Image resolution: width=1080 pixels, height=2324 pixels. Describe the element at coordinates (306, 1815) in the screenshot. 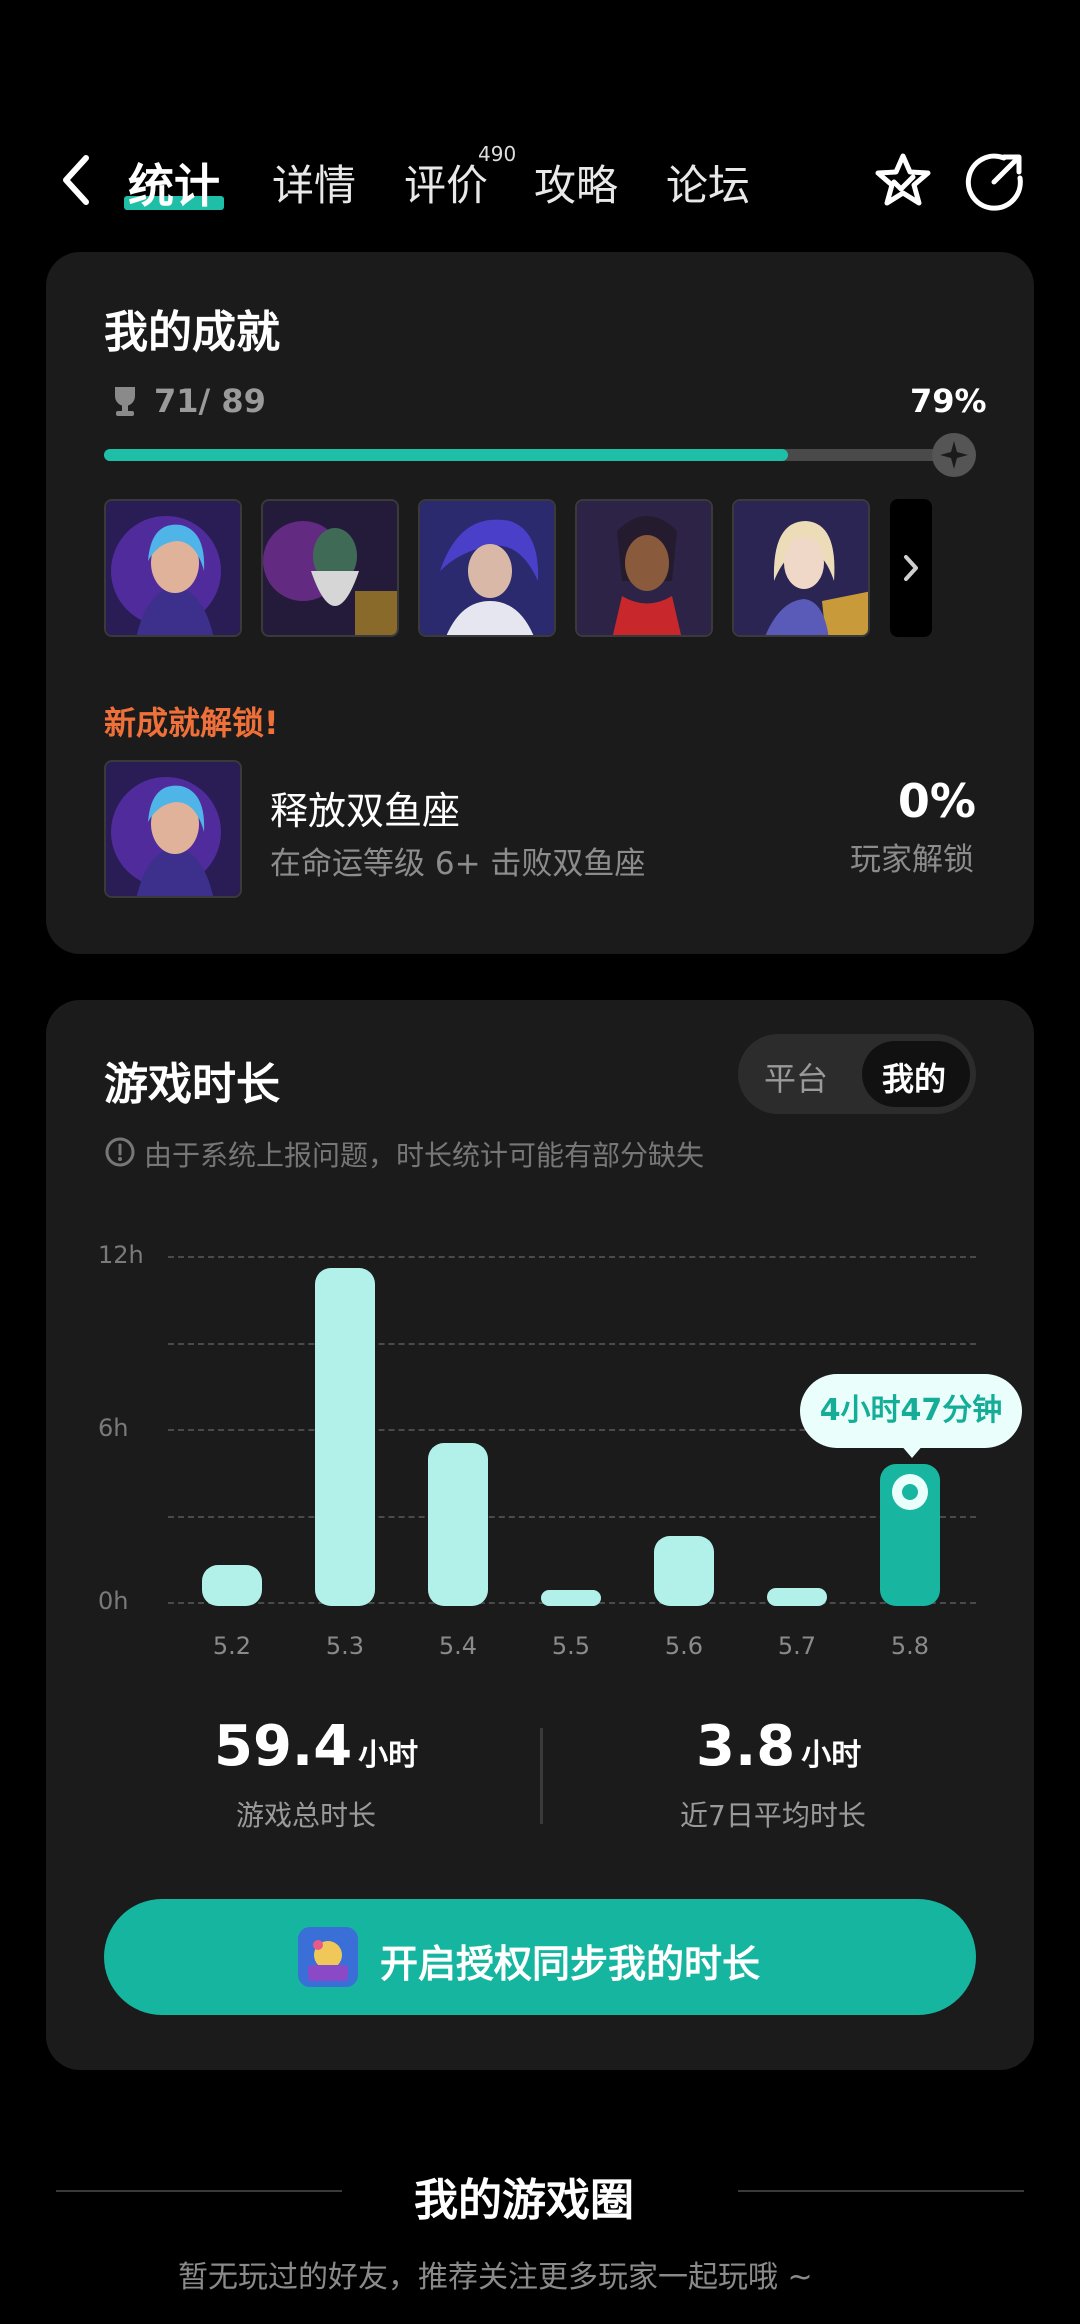

I see `total-playtime-label: 游戏总时长` at that location.